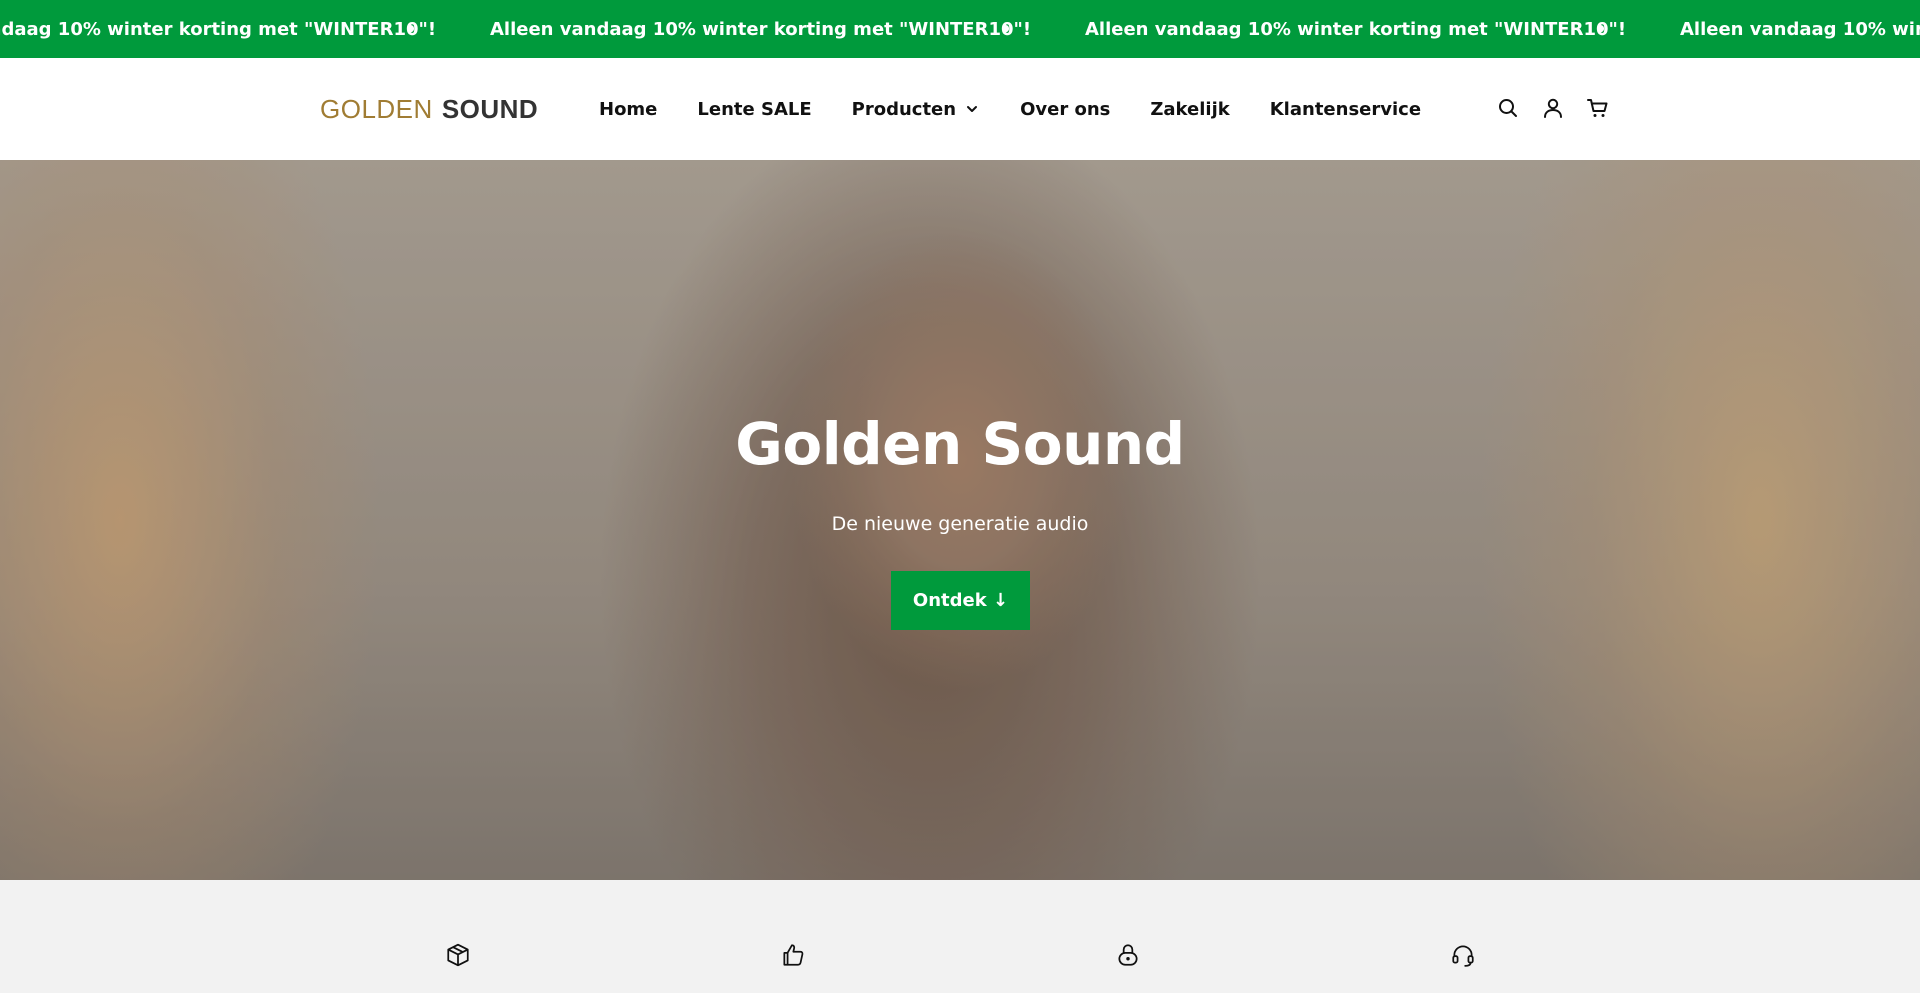 The height and width of the screenshot is (993, 1920). Describe the element at coordinates (376, 108) in the screenshot. I see `logo-text-golden: GOLDEN` at that location.